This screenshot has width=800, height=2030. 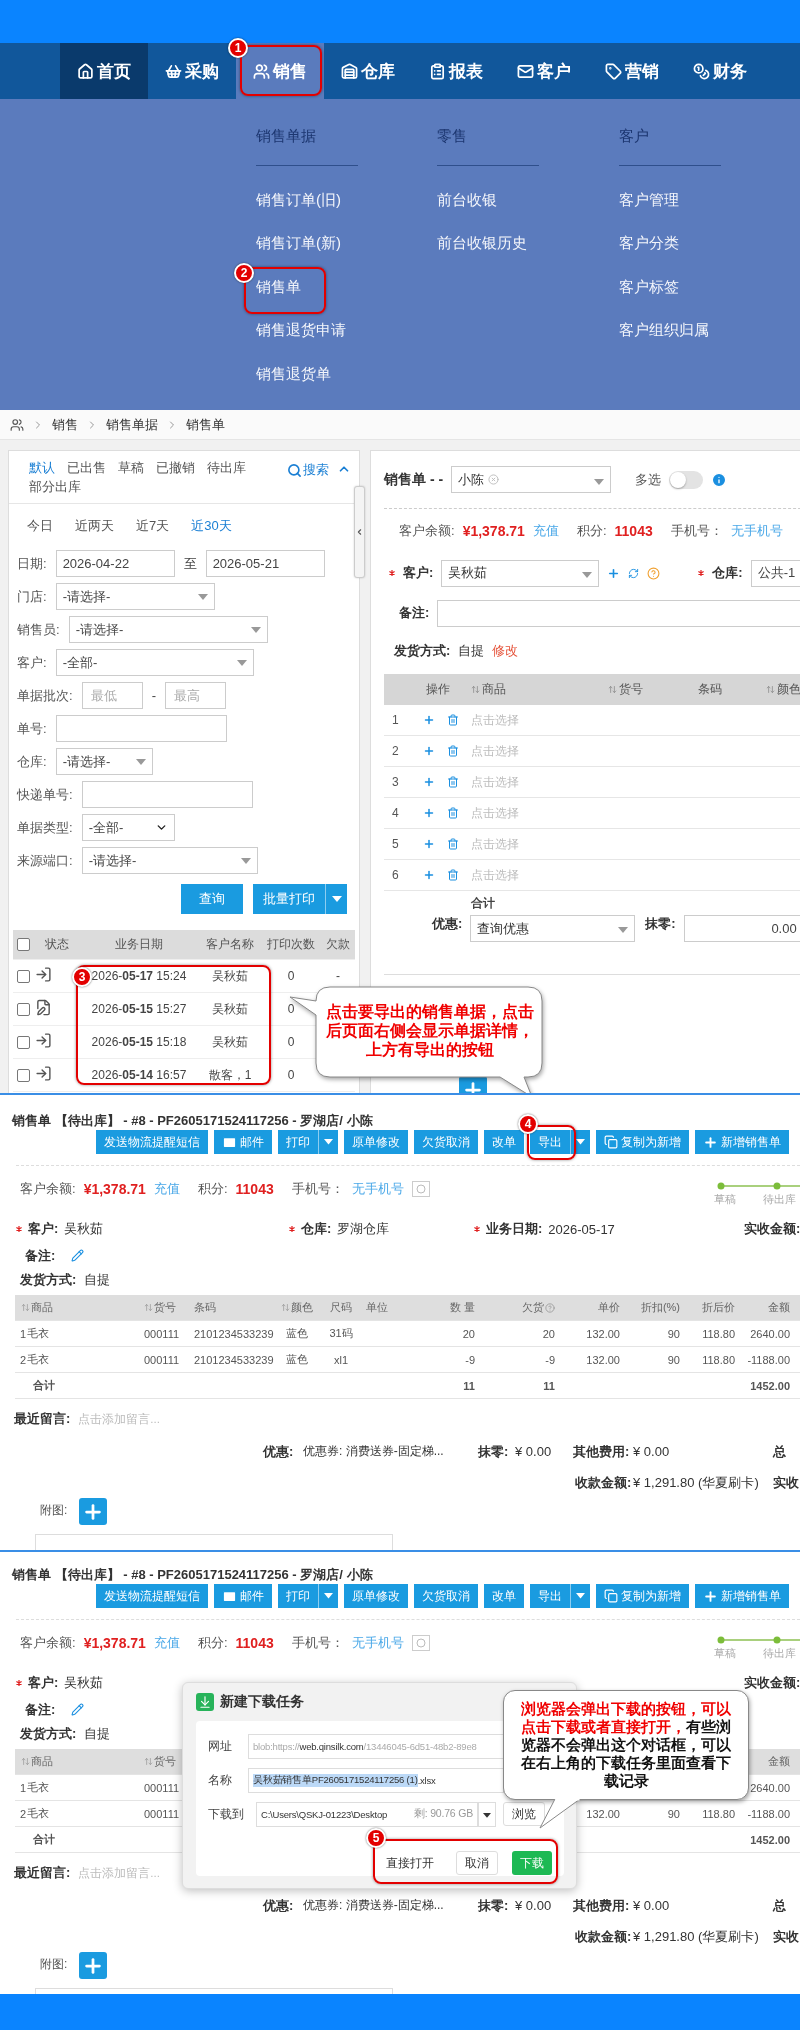 What do you see at coordinates (94, 525) in the screenshot?
I see `date-tab: 近两天` at bounding box center [94, 525].